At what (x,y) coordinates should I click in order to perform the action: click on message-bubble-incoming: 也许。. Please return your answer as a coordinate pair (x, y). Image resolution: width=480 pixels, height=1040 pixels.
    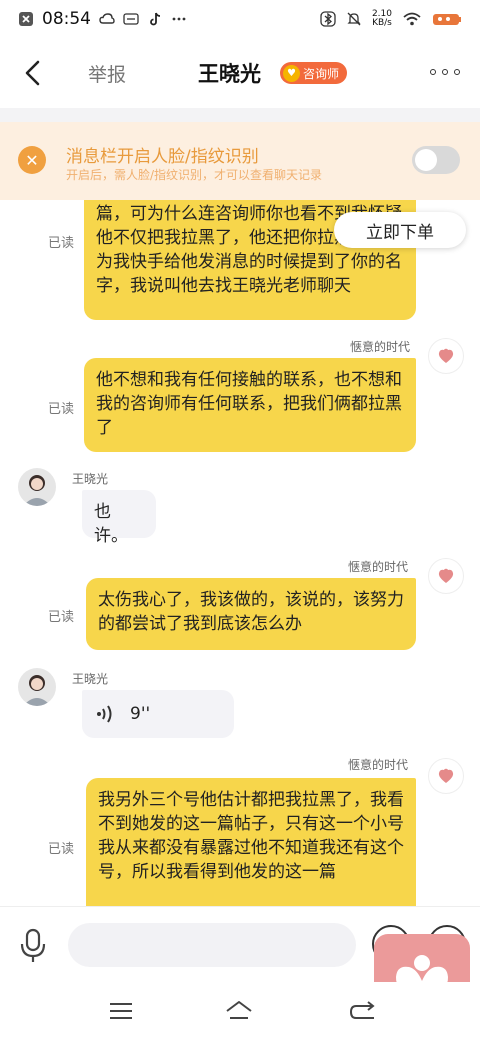
    Looking at the image, I should click on (119, 518).